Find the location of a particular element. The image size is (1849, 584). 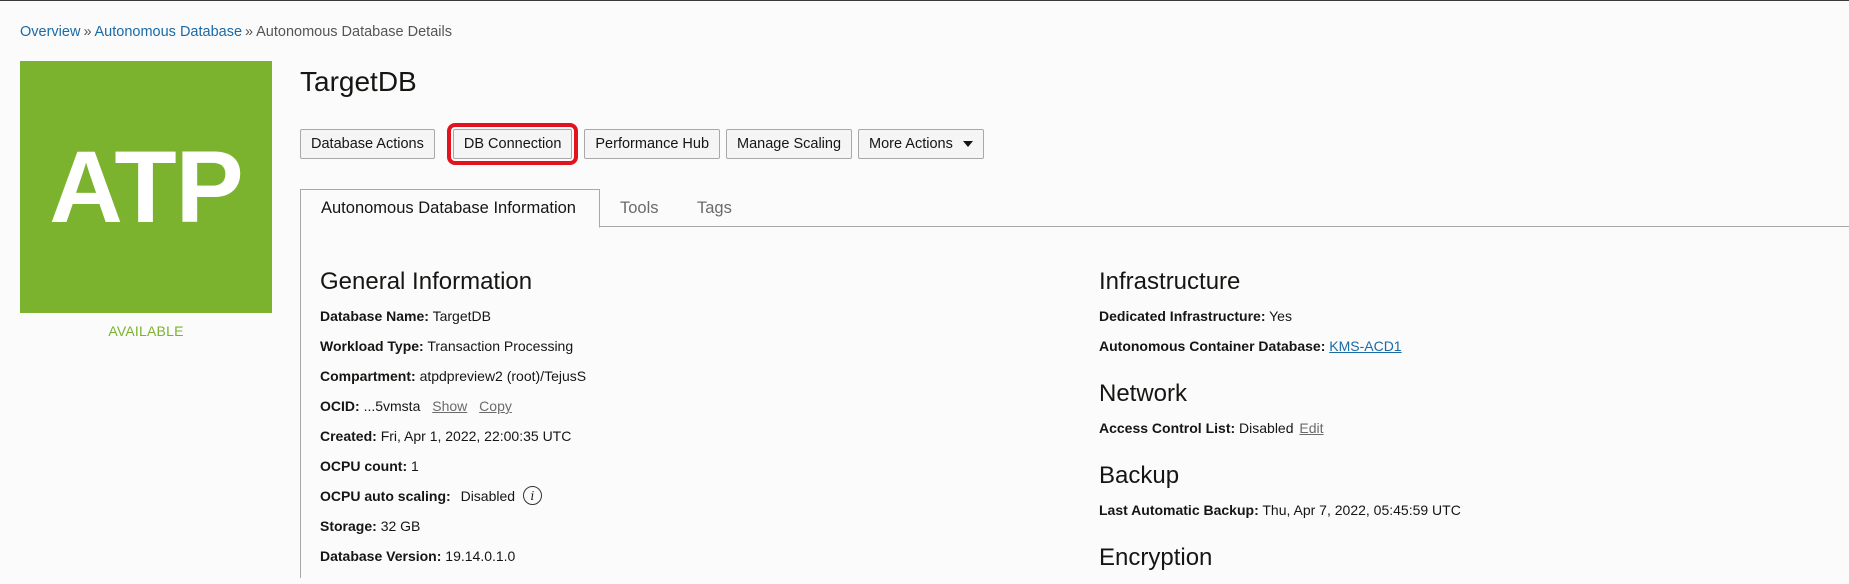

db-connection-button: DB Connection is located at coordinates (512, 144).